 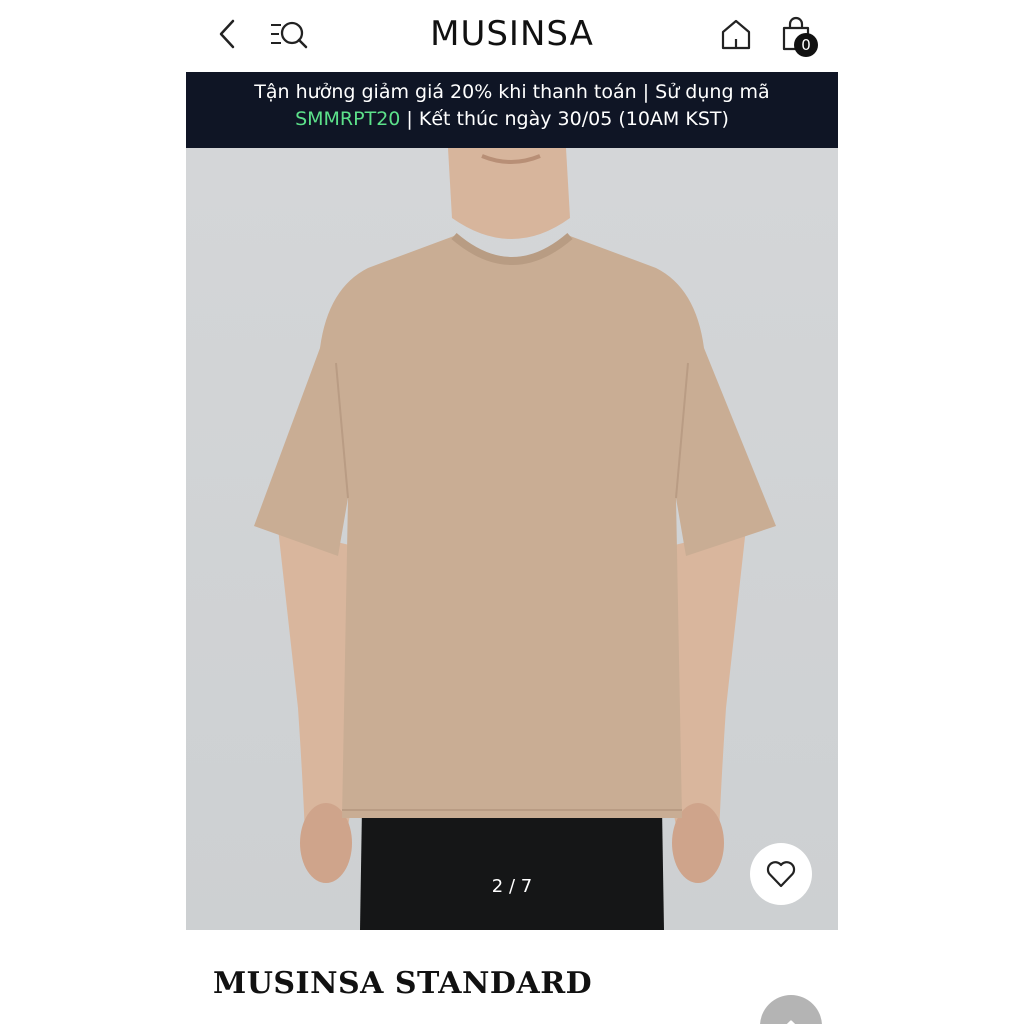 I want to click on top-header: MUSINSA 0, so click(x=512, y=36).